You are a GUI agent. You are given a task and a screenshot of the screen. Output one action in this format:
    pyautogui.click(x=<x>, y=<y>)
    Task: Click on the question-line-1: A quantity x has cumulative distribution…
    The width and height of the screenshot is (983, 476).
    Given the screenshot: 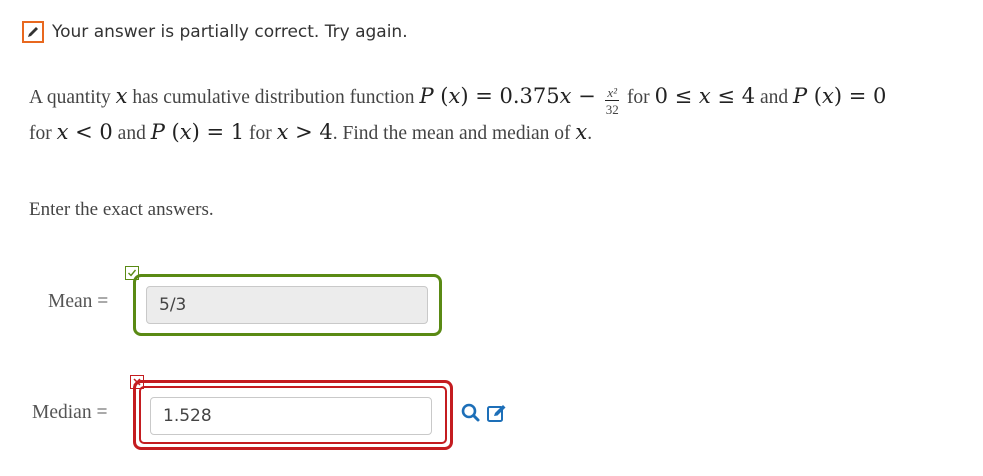 What is the action you would take?
    pyautogui.click(x=458, y=100)
    